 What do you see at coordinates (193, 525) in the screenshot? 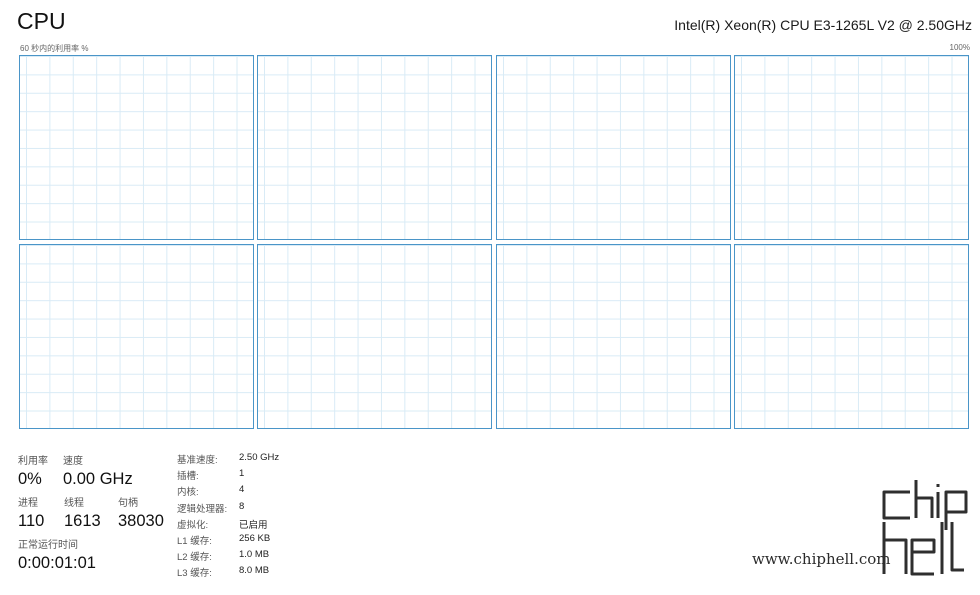
I see `spec-key: 虚拟化:` at bounding box center [193, 525].